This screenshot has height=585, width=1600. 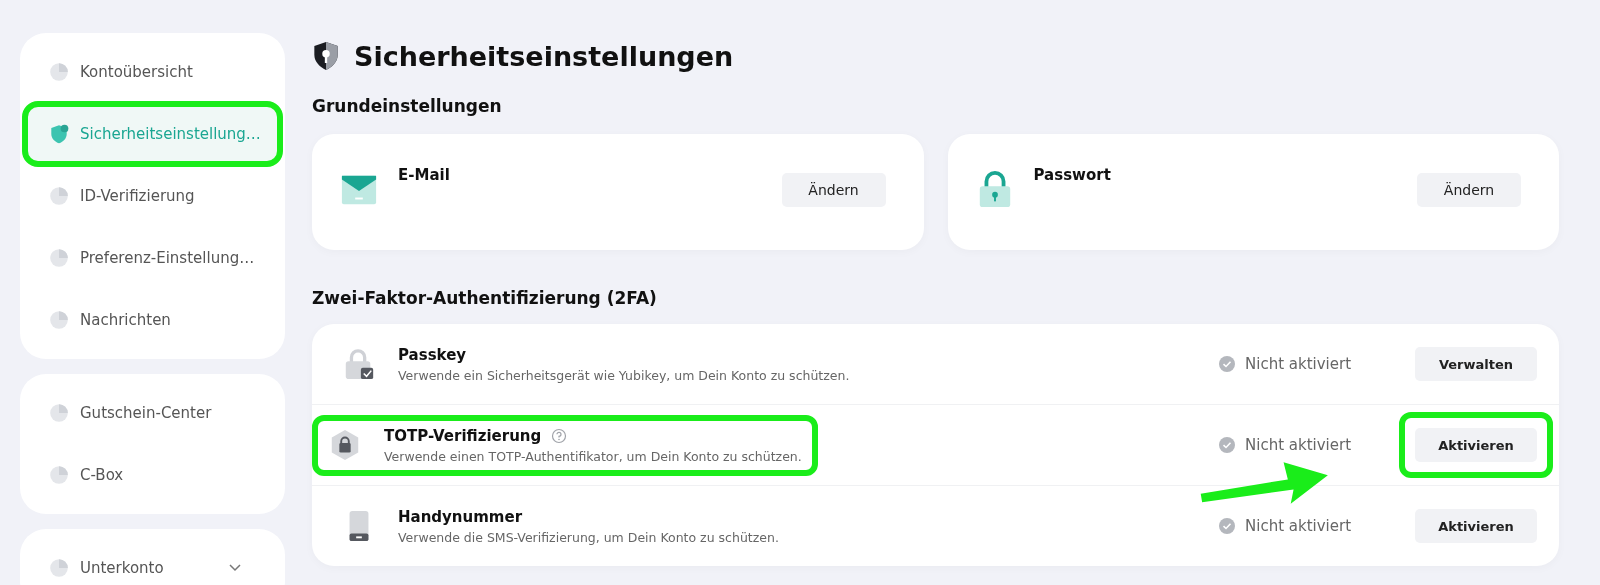 What do you see at coordinates (624, 375) in the screenshot?
I see `method-description: Verwende ein Sicherheitsgerät wie Yubikey, um Dein Konto zu schützen.` at bounding box center [624, 375].